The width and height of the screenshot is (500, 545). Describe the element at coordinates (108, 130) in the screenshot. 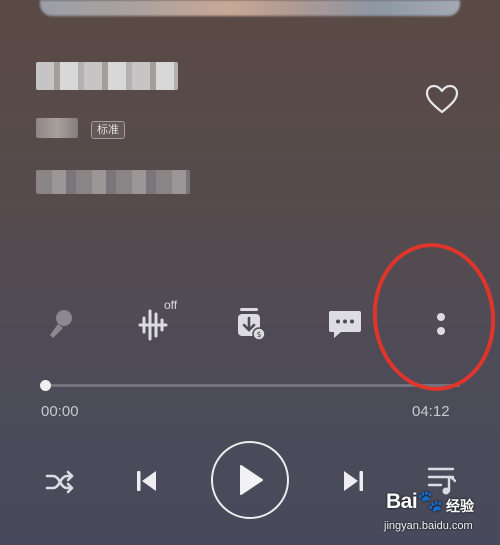

I see `quality-badge: 标准` at that location.